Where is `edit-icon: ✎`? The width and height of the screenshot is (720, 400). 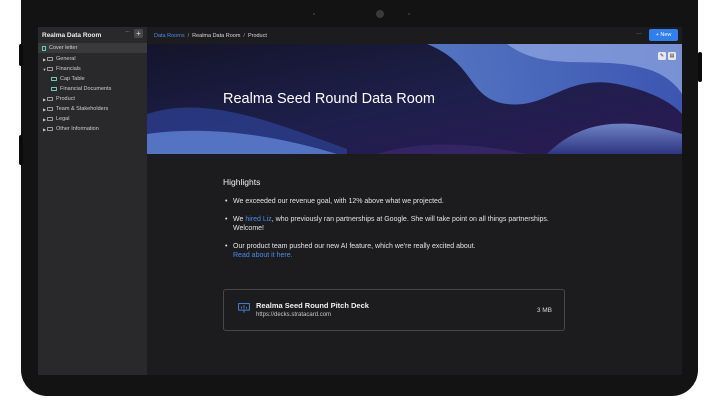
edit-icon: ✎ is located at coordinates (662, 56).